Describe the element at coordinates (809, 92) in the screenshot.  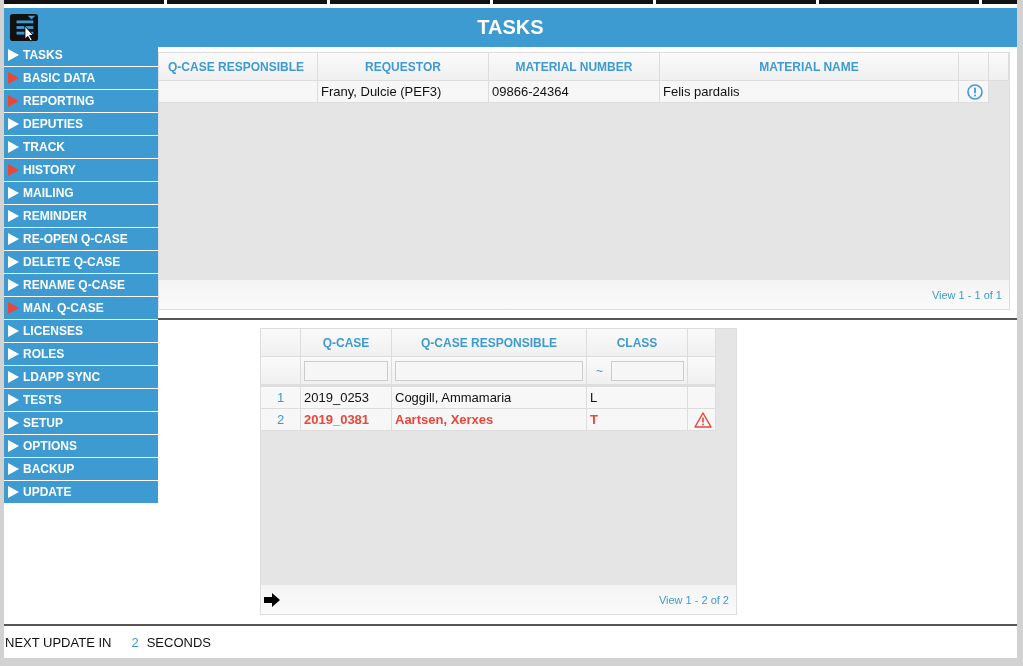
I see `table-cell: Felis pardalis` at that location.